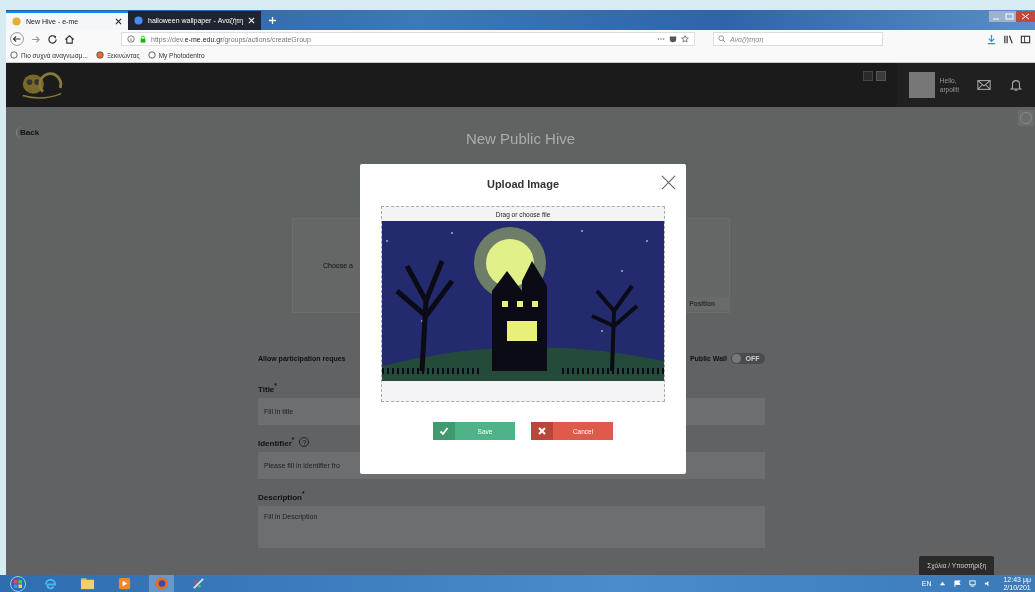 This screenshot has height=592, width=1035. Describe the element at coordinates (52, 39) in the screenshot. I see `reload-icon` at that location.